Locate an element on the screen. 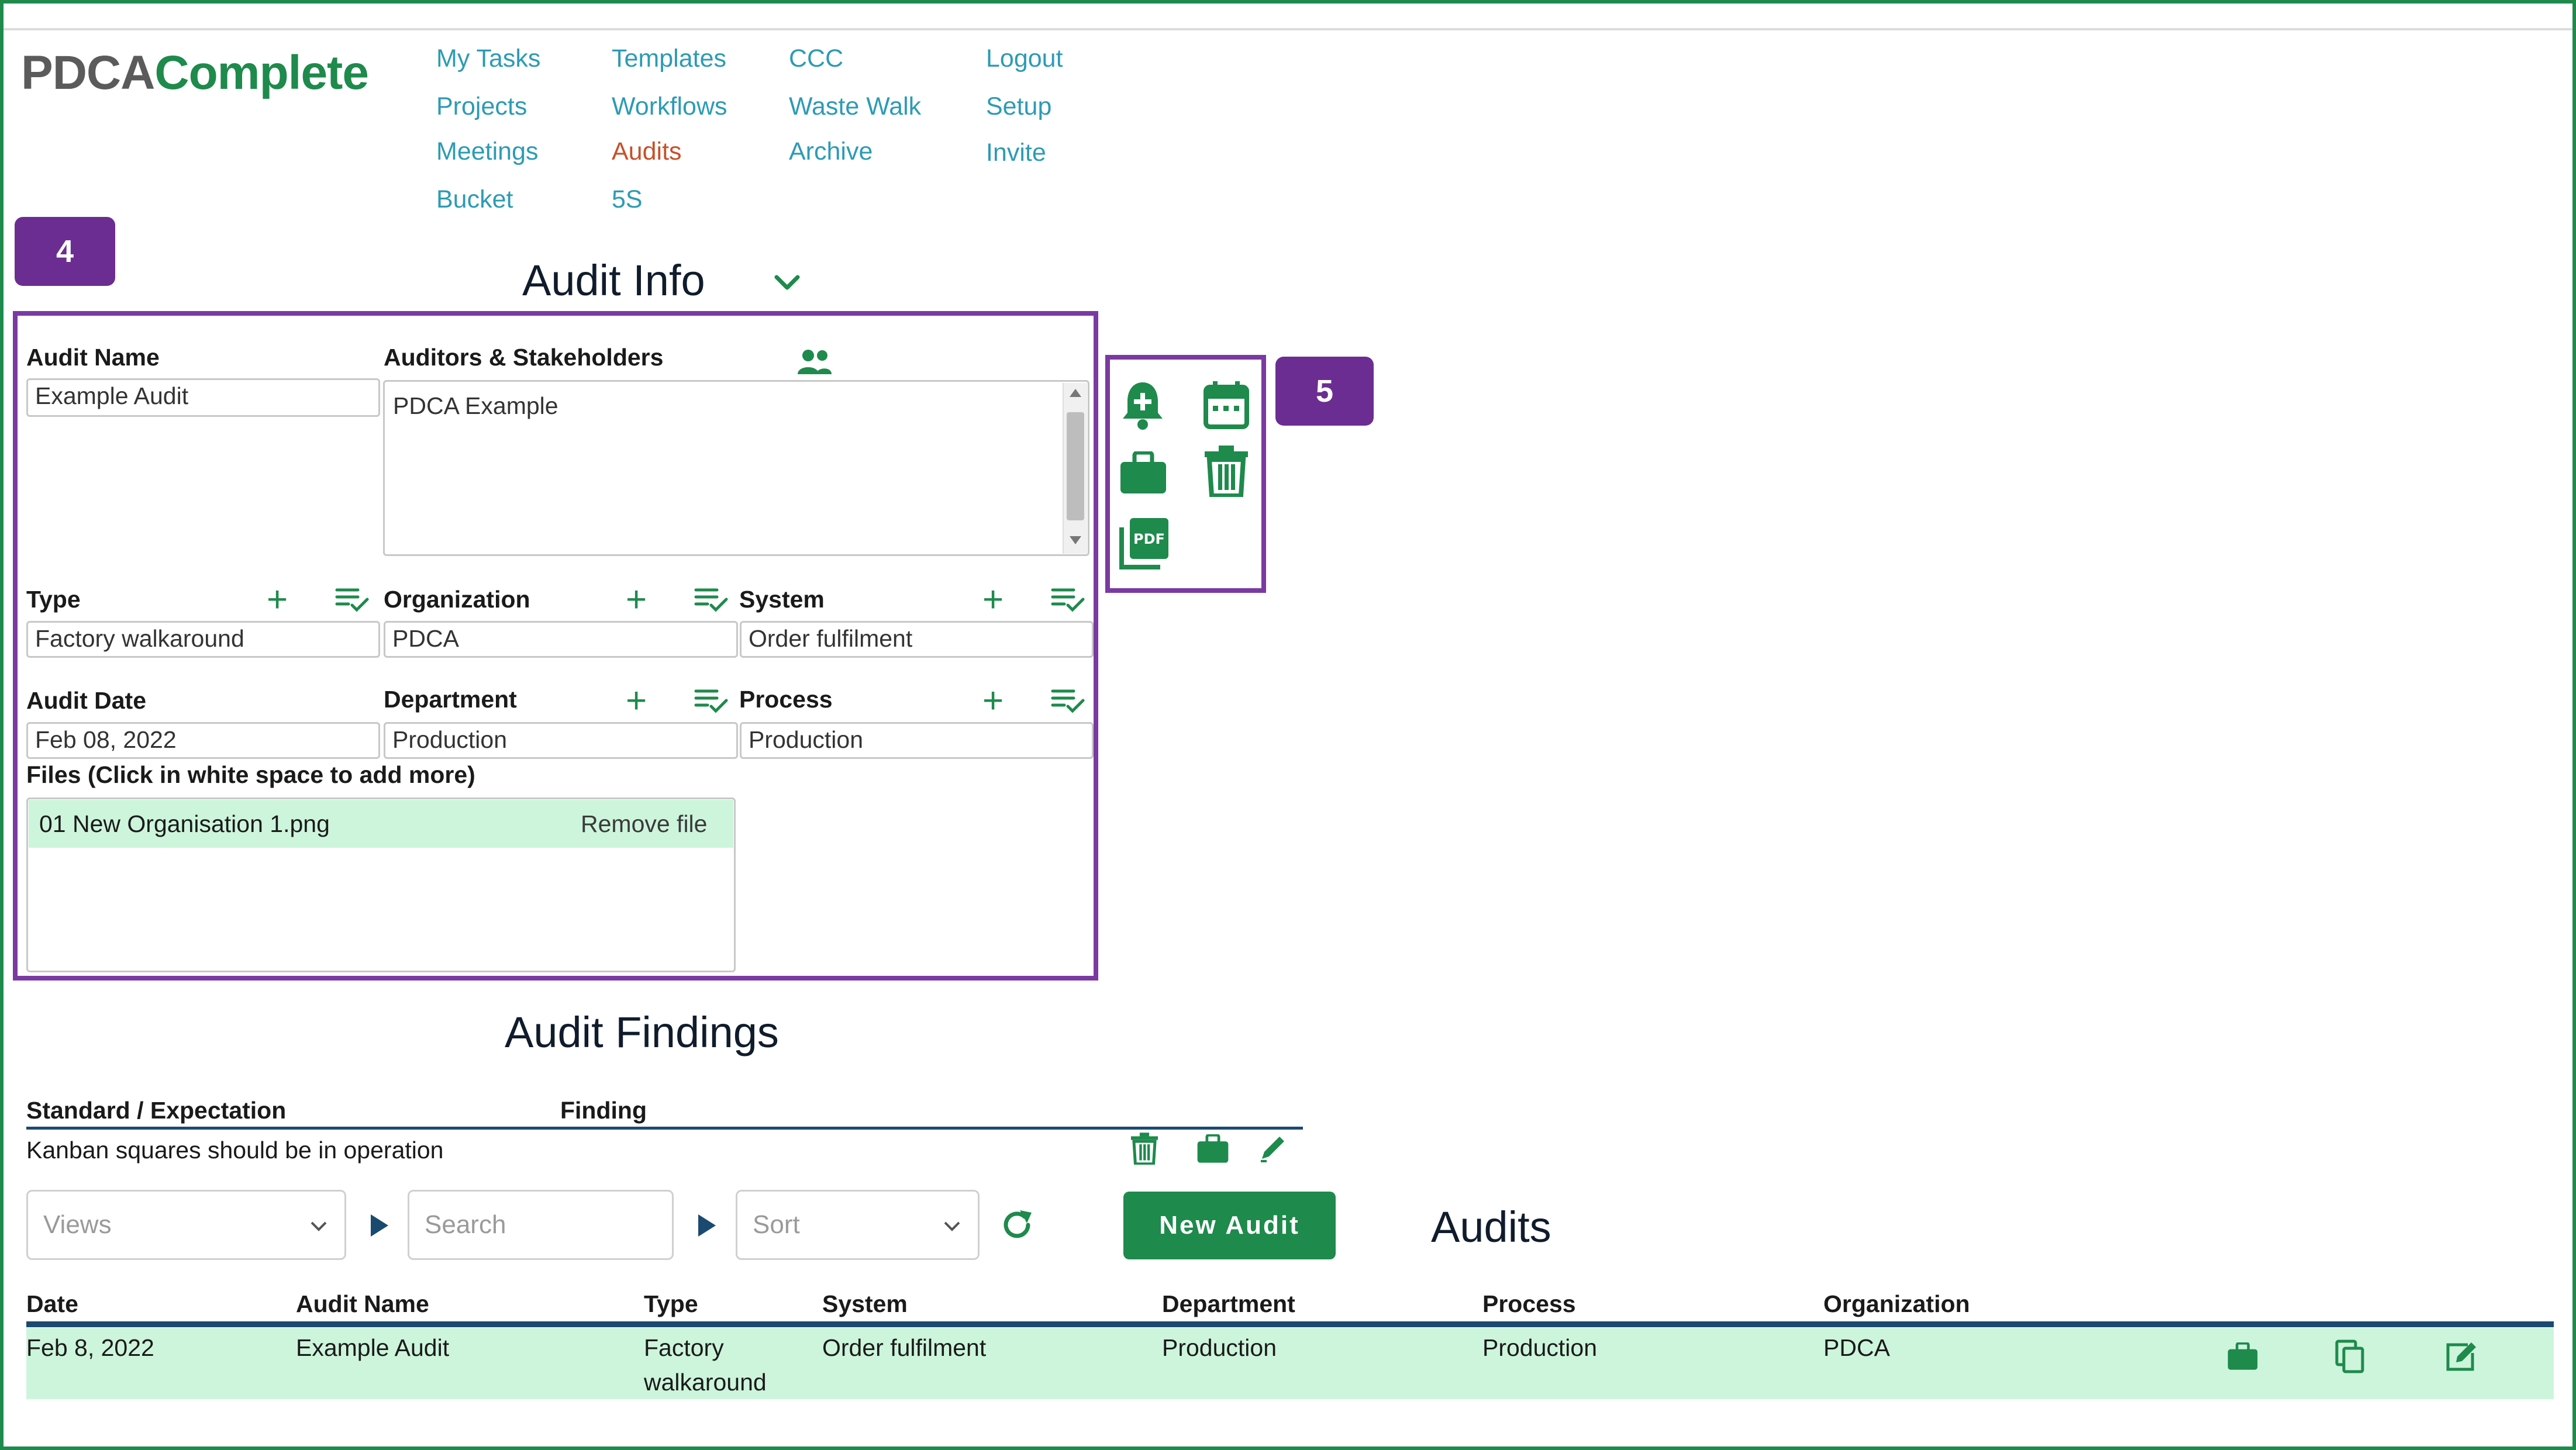 The height and width of the screenshot is (1450, 2576). auditors-label: Auditors & Stakeholders is located at coordinates (524, 357).